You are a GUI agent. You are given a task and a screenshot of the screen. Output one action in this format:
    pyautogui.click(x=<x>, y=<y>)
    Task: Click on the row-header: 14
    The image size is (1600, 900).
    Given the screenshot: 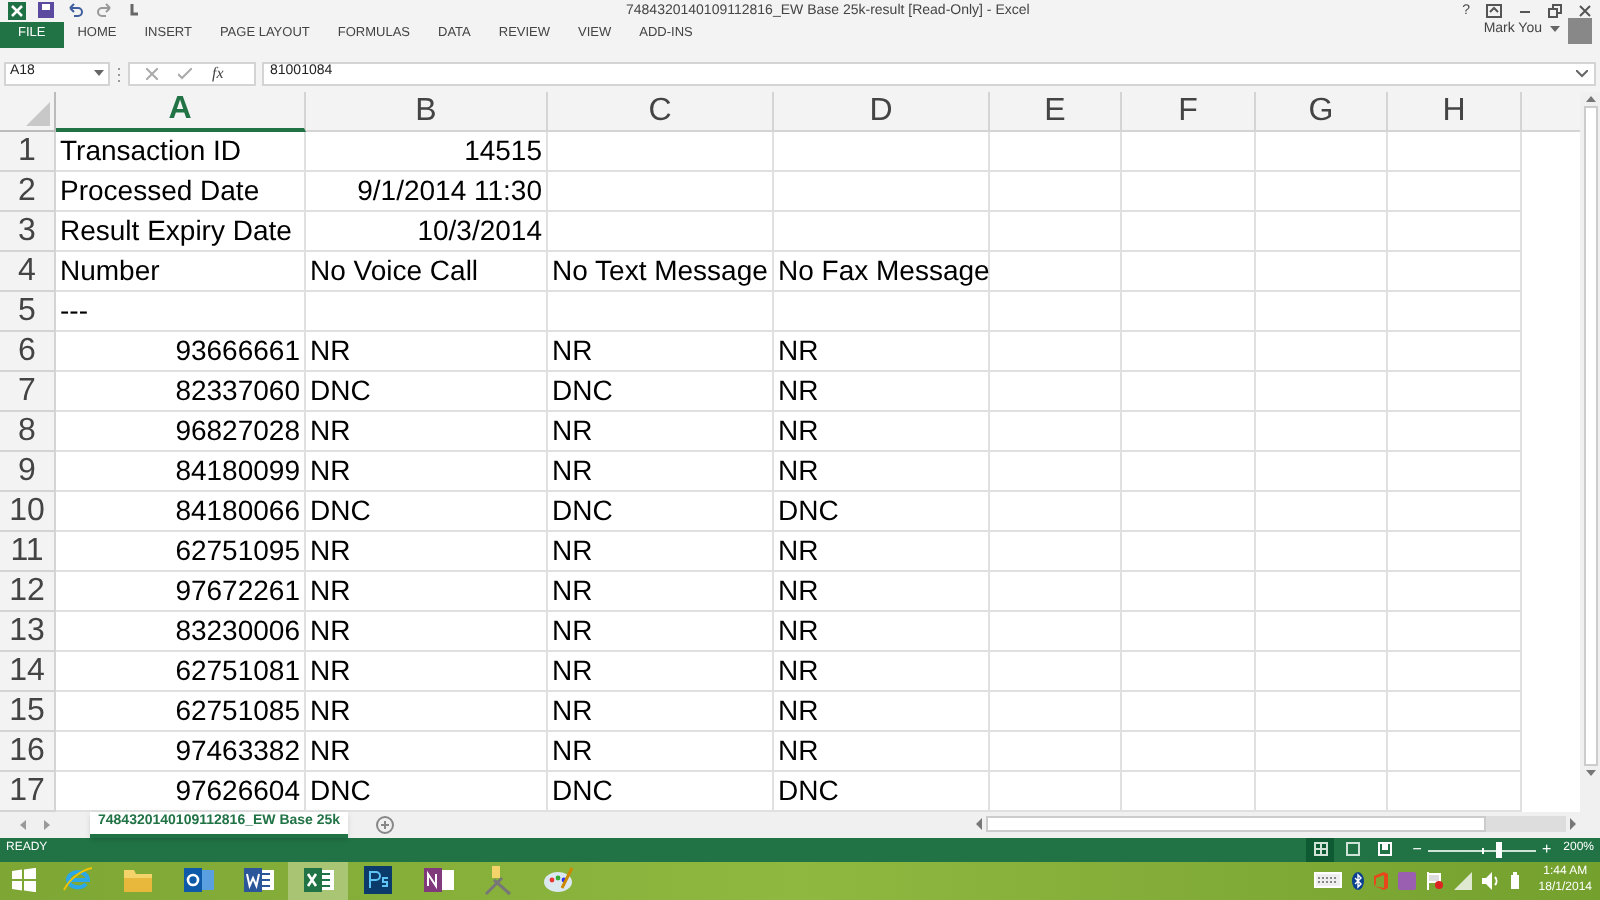 What is the action you would take?
    pyautogui.click(x=28, y=672)
    